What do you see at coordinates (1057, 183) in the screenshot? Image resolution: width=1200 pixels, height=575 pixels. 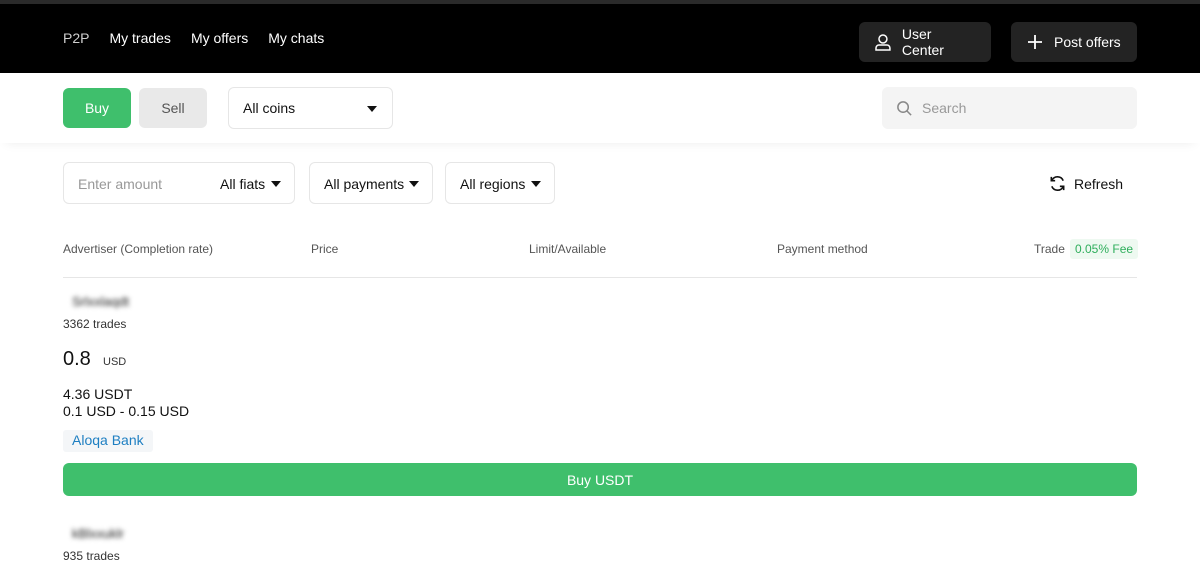 I see `refresh-icon` at bounding box center [1057, 183].